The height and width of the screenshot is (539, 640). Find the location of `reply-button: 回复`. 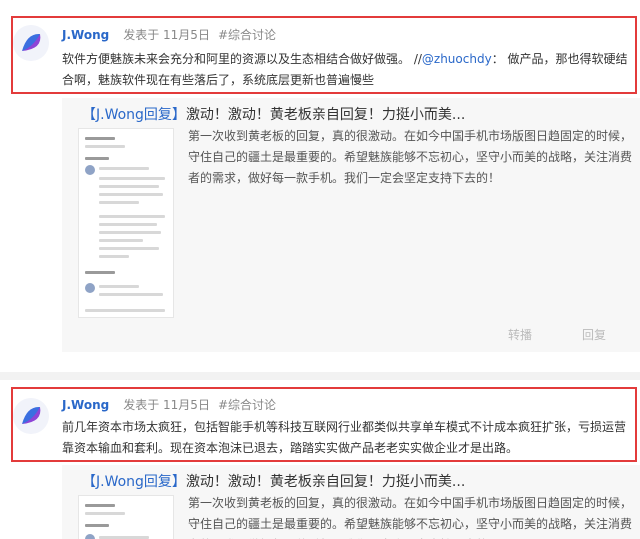

reply-button: 回复 is located at coordinates (594, 334).